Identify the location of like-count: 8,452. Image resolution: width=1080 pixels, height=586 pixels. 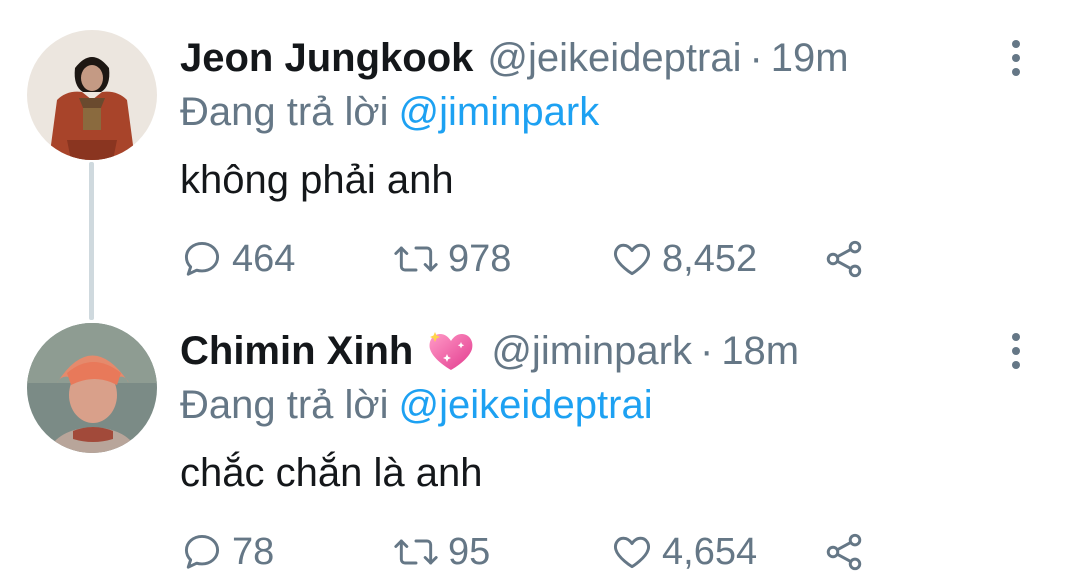
(710, 258).